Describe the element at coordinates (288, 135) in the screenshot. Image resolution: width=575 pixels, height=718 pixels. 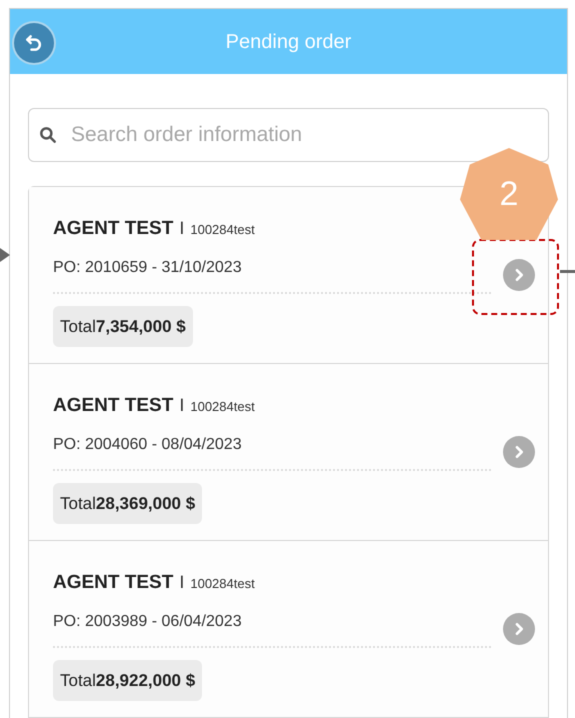
I see `search-field: Search order information` at that location.